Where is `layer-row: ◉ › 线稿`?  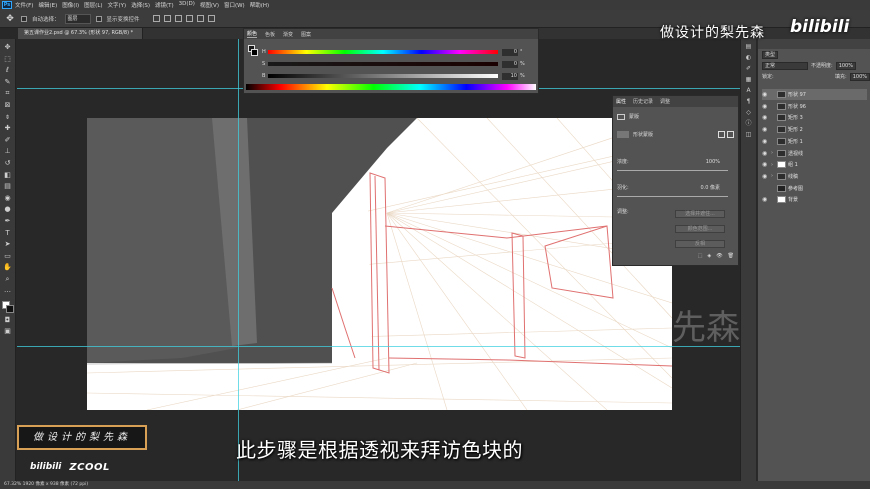
layer-row: ◉ › 线稿 is located at coordinates (814, 176).